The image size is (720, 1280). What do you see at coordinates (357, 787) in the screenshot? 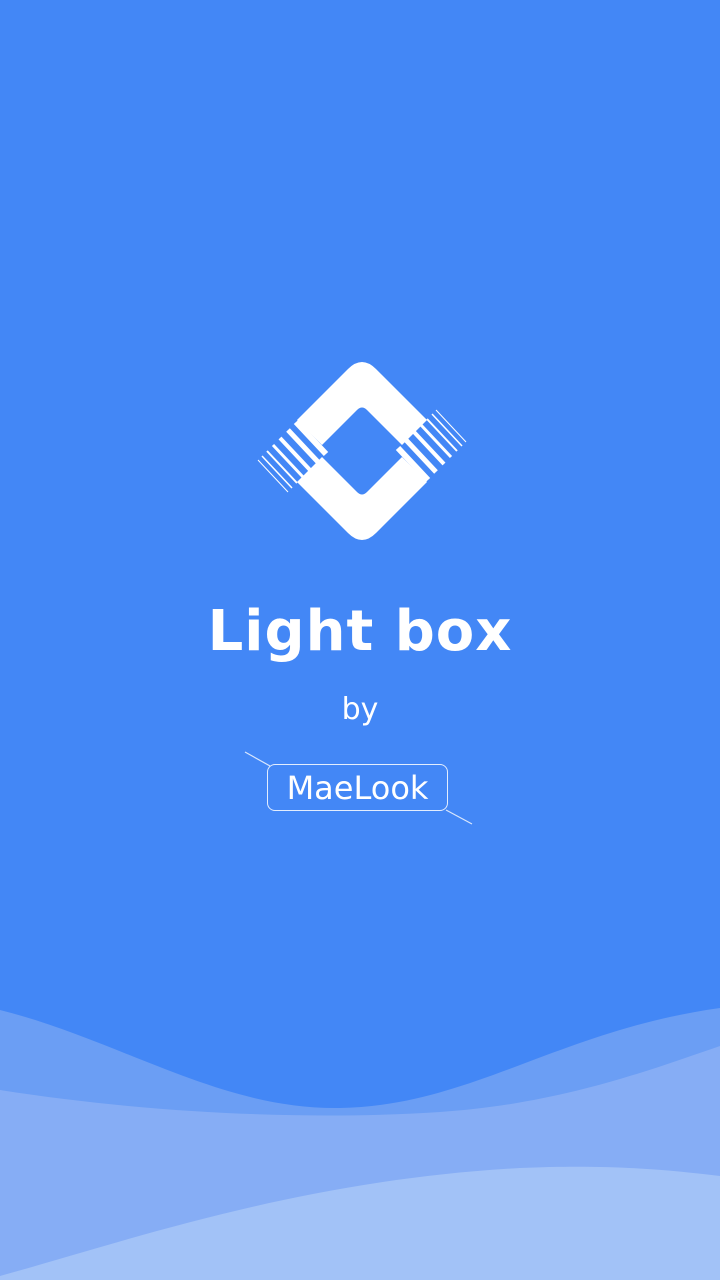
I see `brand-badge: MaeLook` at bounding box center [357, 787].